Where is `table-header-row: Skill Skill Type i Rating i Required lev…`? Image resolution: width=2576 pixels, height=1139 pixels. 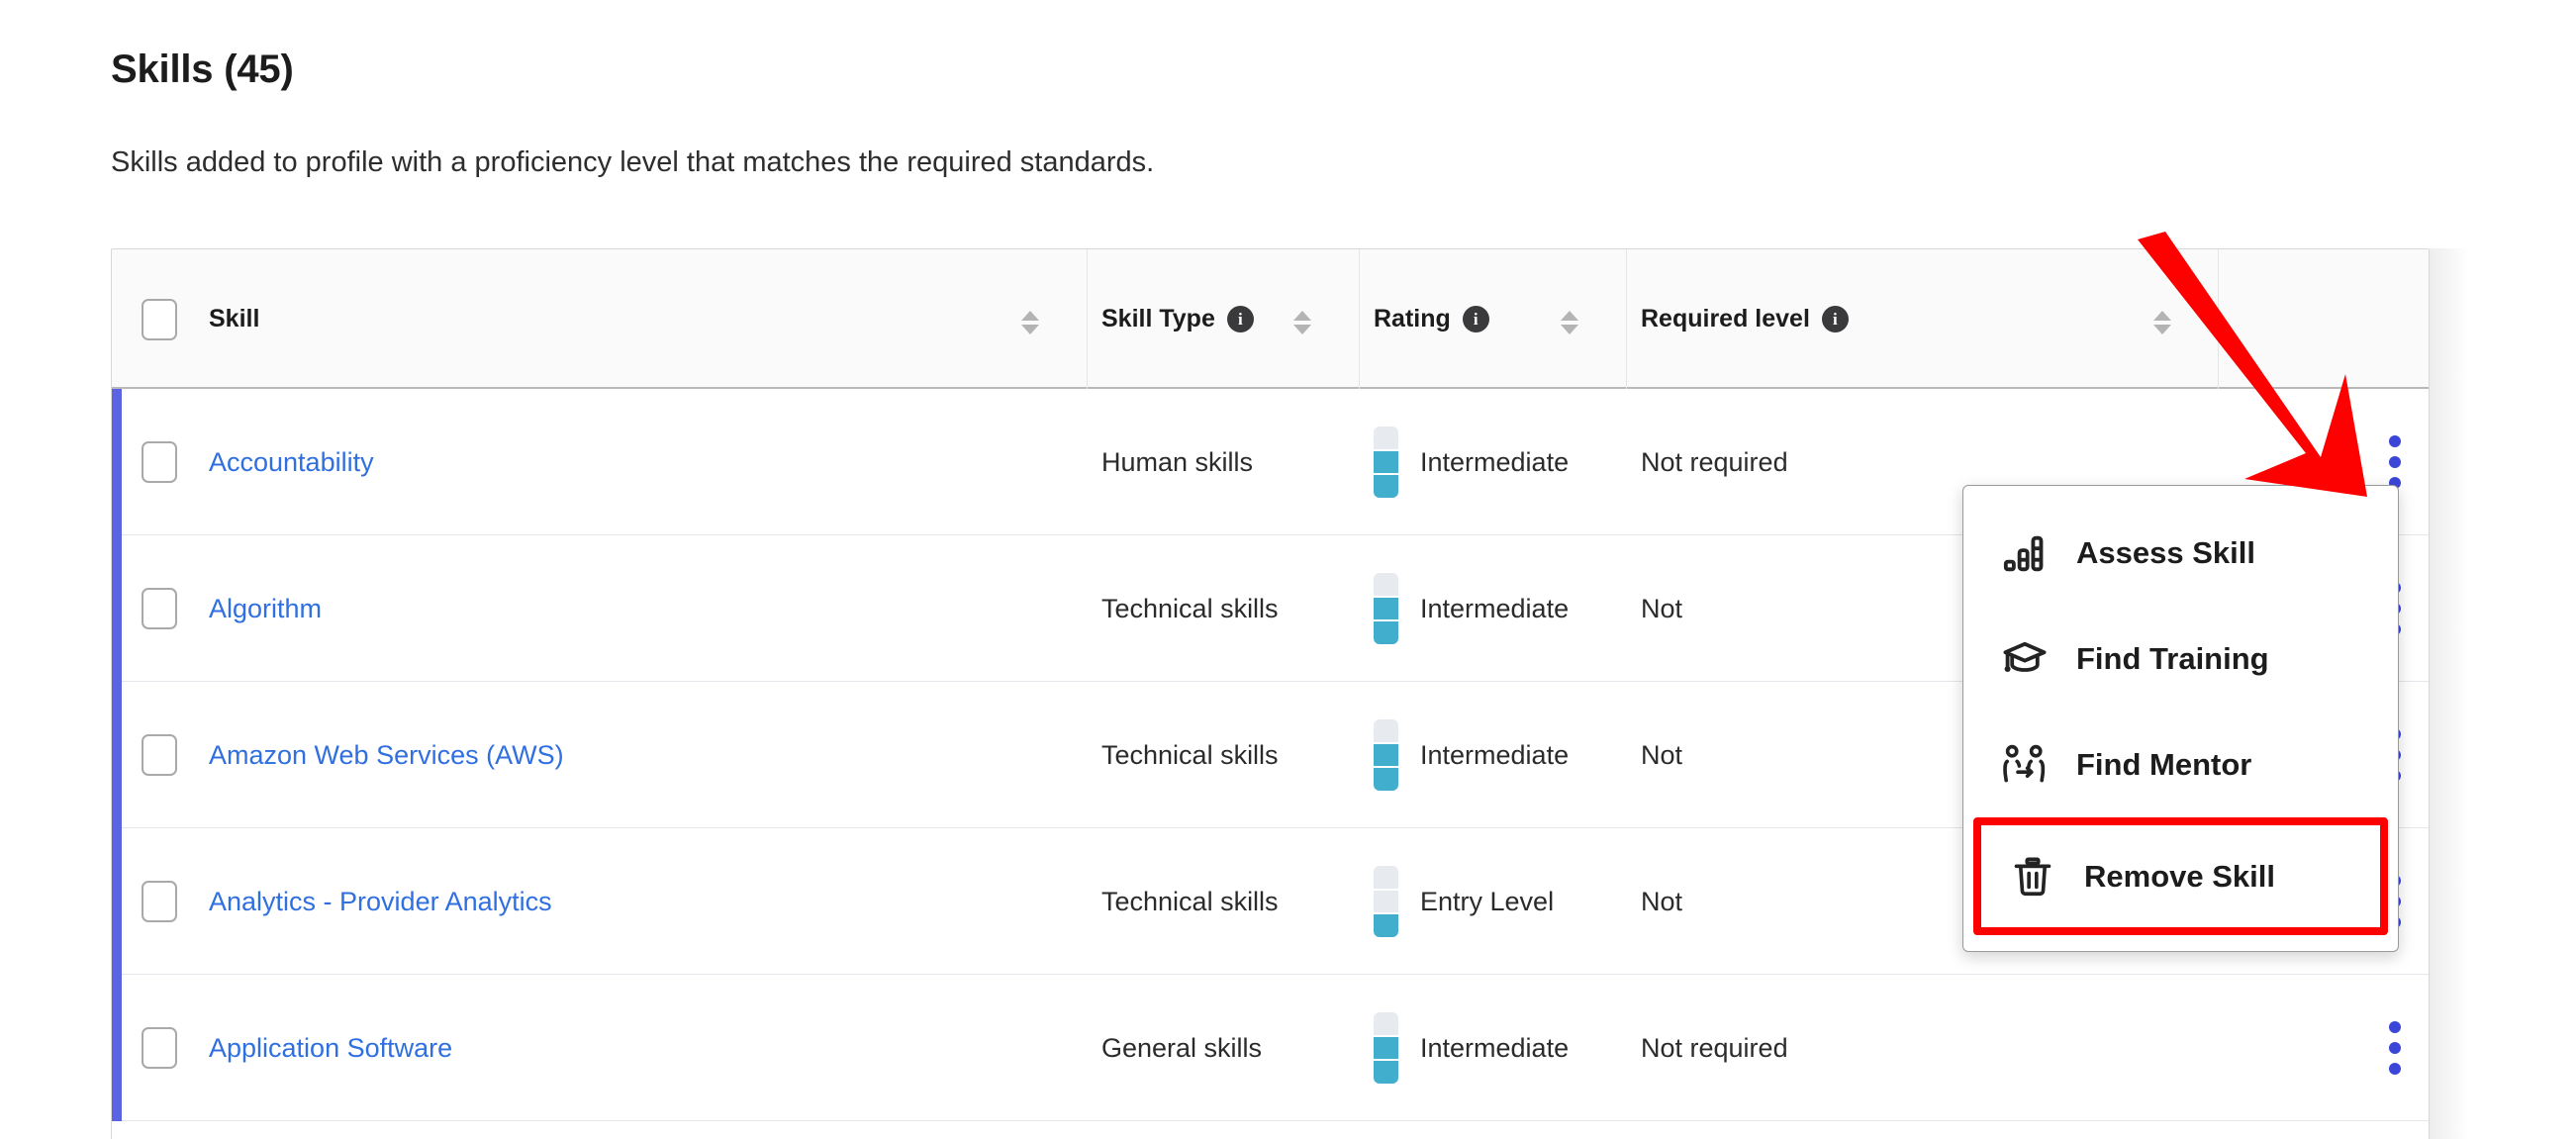 table-header-row: Skill Skill Type i Rating i Required lev… is located at coordinates (1270, 319).